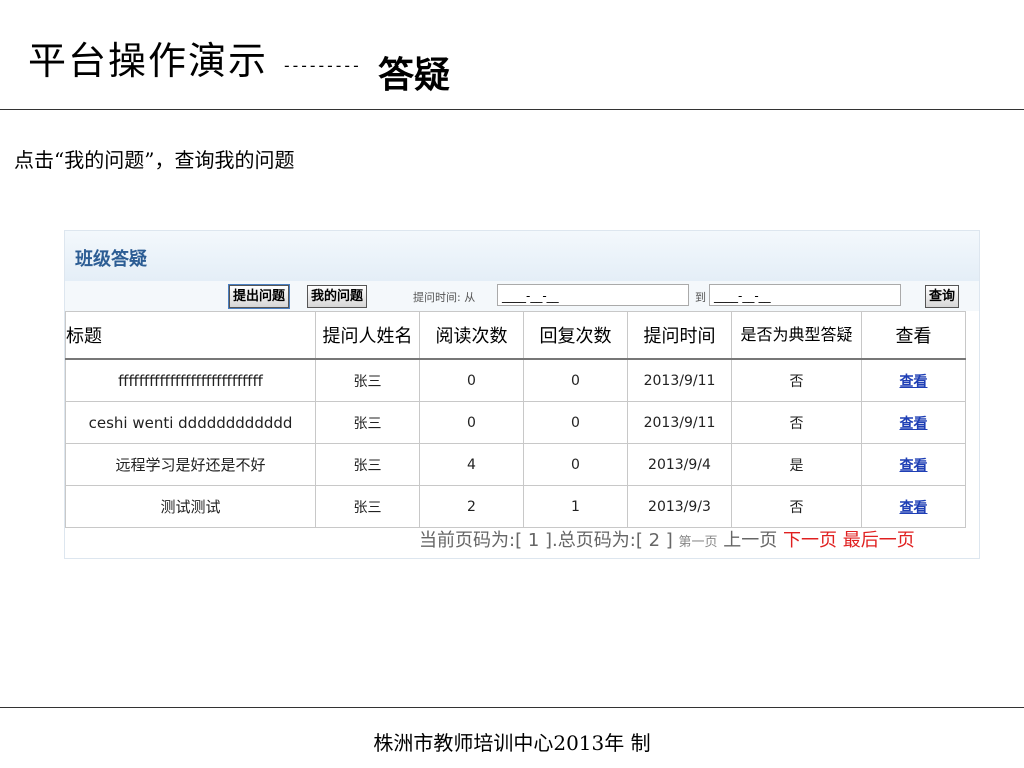  What do you see at coordinates (414, 75) in the screenshot?
I see `slide-subtitle: 答疑` at bounding box center [414, 75].